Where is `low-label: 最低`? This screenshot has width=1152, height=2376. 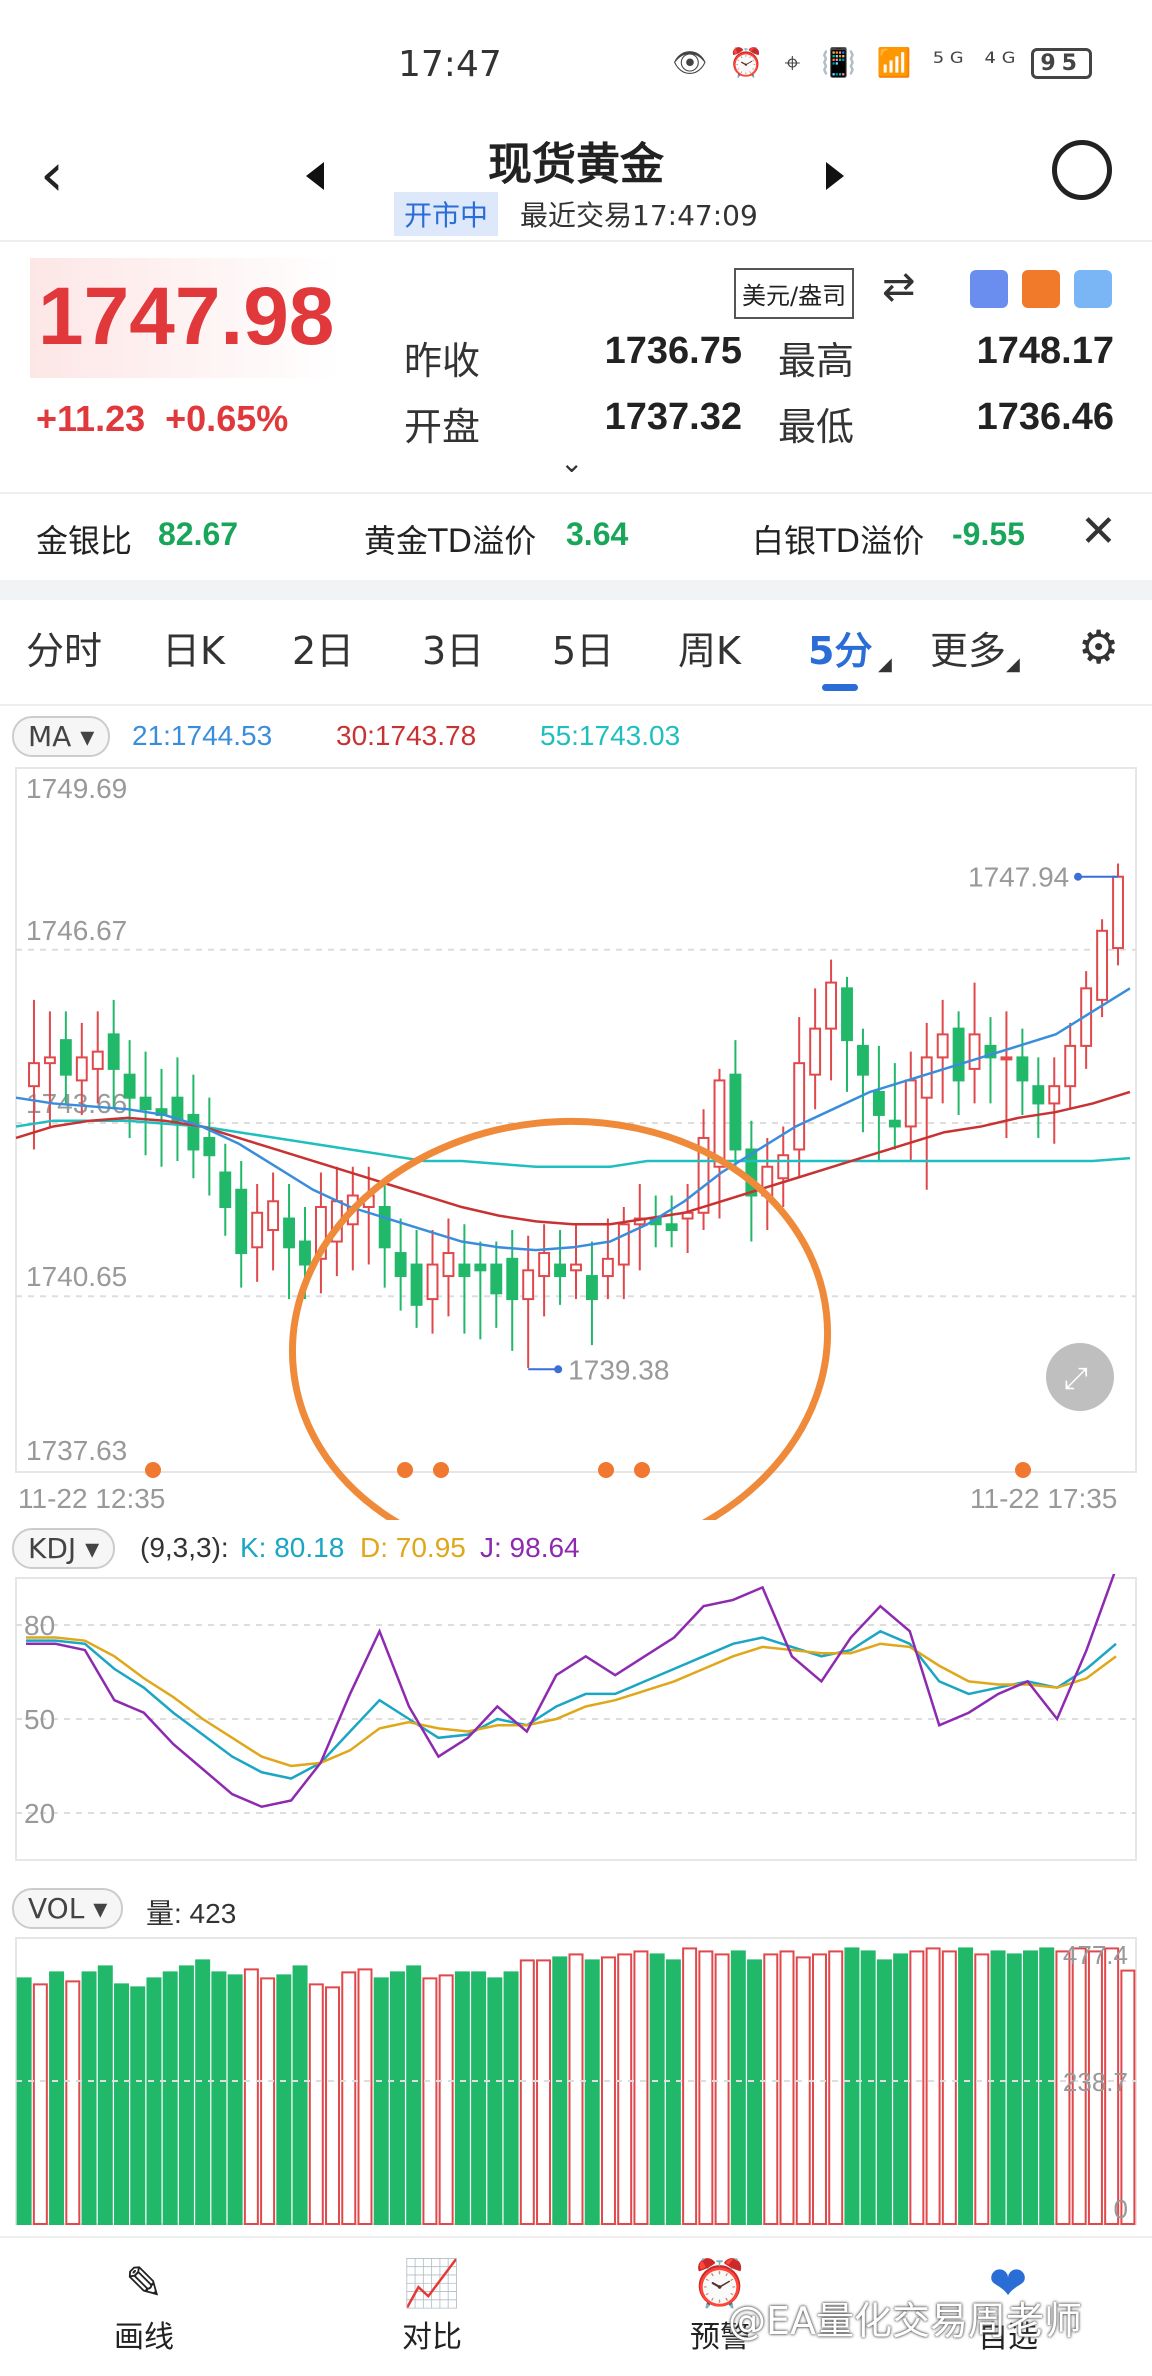
low-label: 最低 is located at coordinates (816, 427).